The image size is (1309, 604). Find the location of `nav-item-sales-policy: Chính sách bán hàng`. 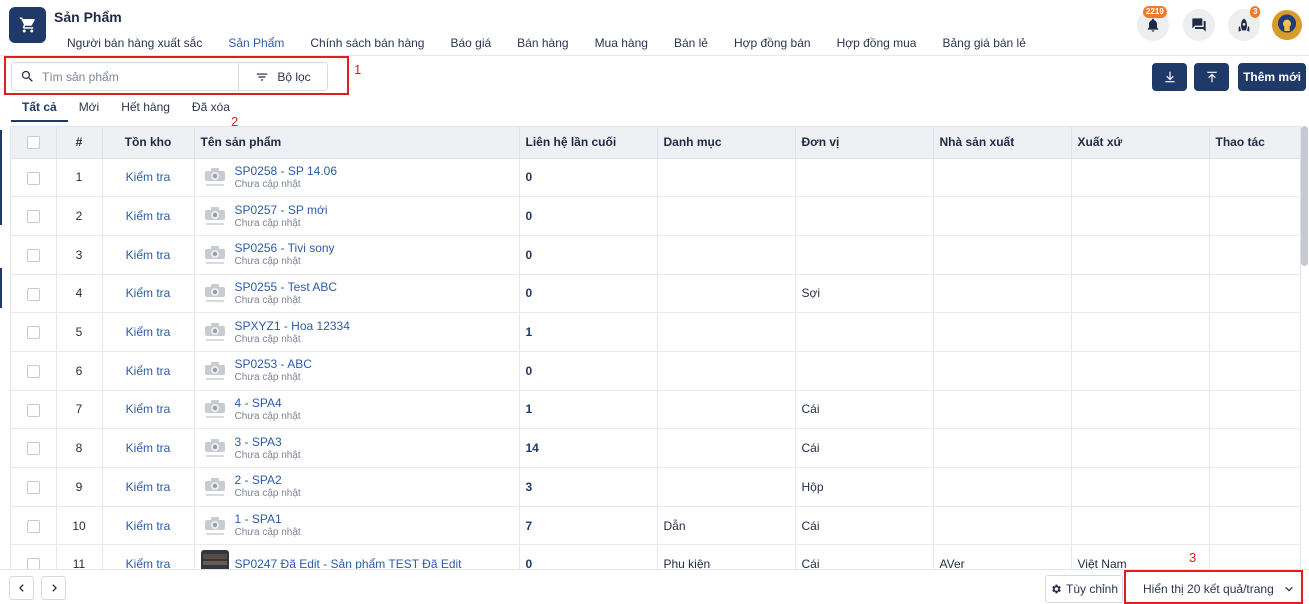

nav-item-sales-policy: Chính sách bán hàng is located at coordinates (367, 43).